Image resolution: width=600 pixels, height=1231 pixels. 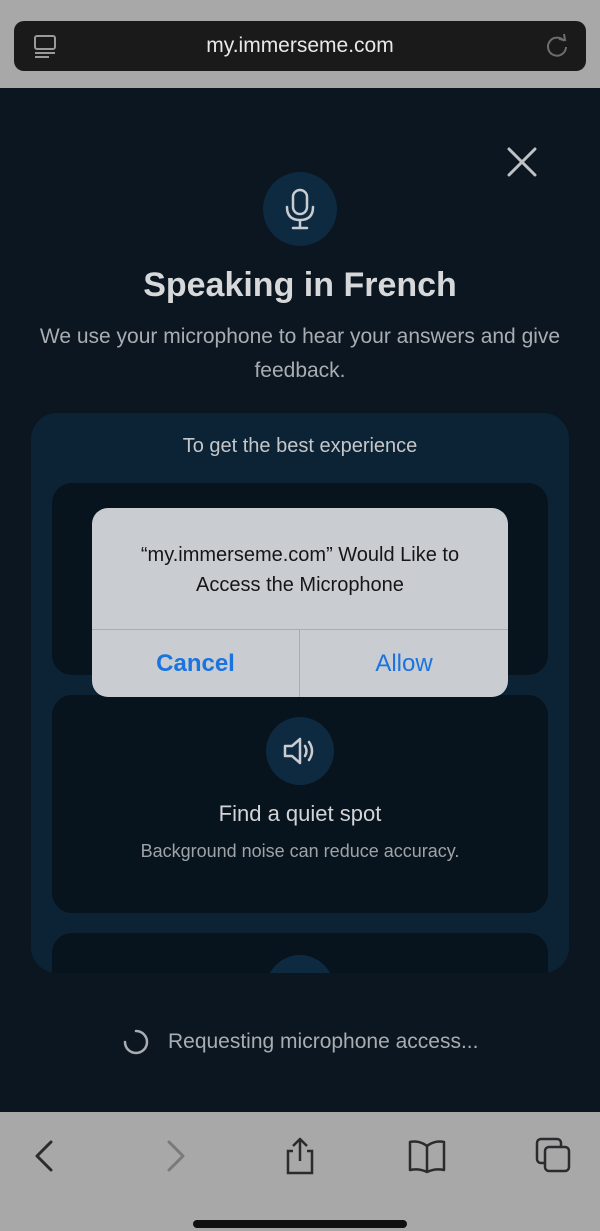 What do you see at coordinates (522, 162) in the screenshot?
I see `close-icon` at bounding box center [522, 162].